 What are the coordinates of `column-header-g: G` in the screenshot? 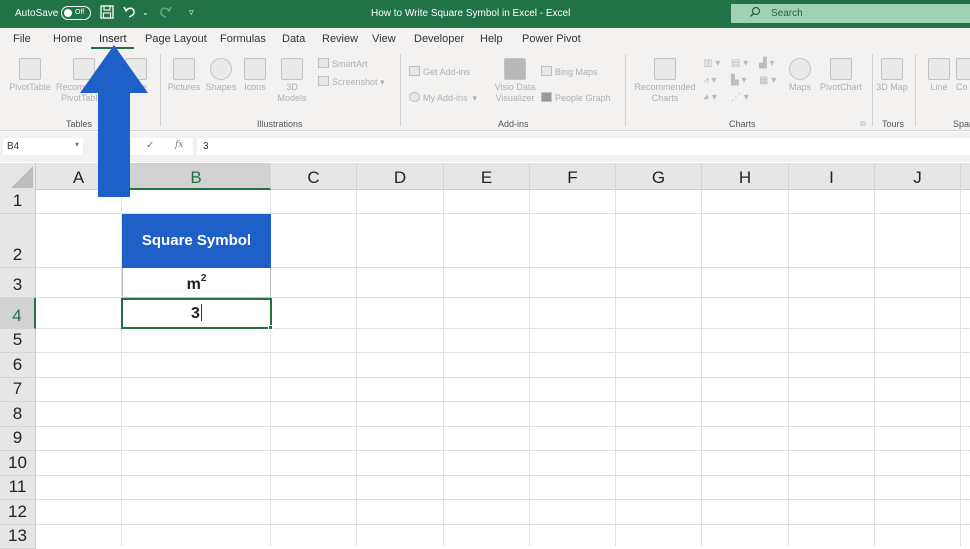 It's located at (659, 176).